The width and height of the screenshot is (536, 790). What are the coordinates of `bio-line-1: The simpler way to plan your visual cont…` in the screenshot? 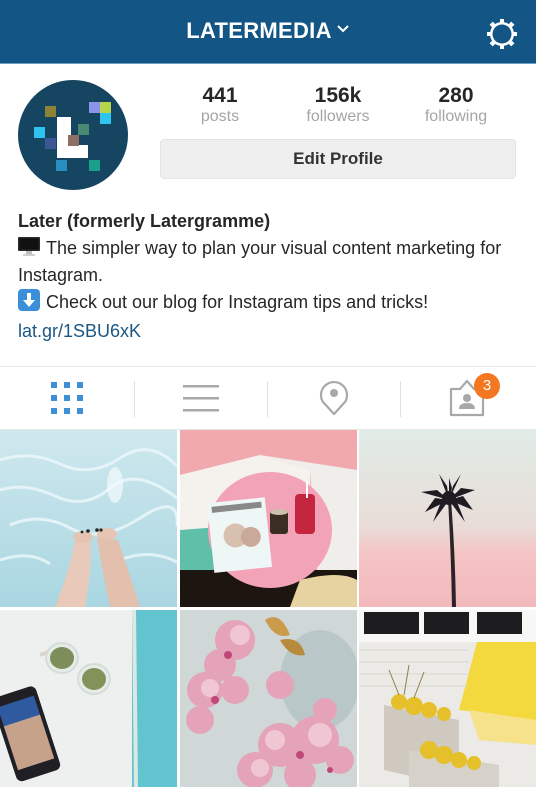 It's located at (273, 262).